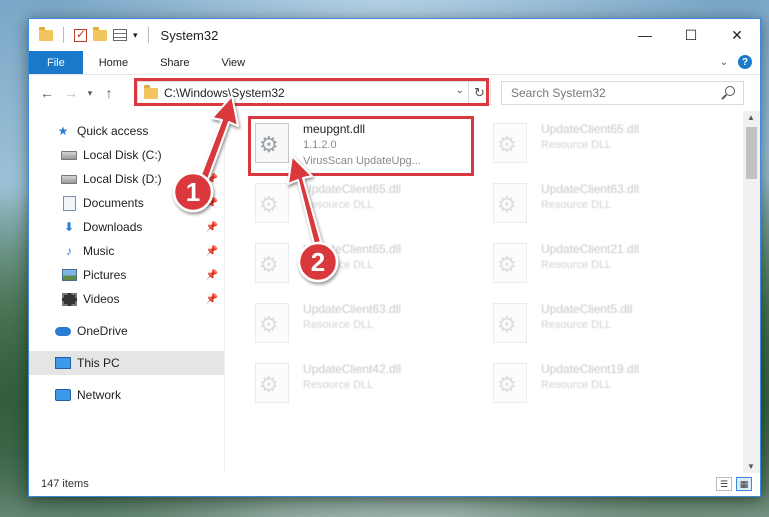 The image size is (769, 517). Describe the element at coordinates (63, 395) in the screenshot. I see `network-icon` at that location.